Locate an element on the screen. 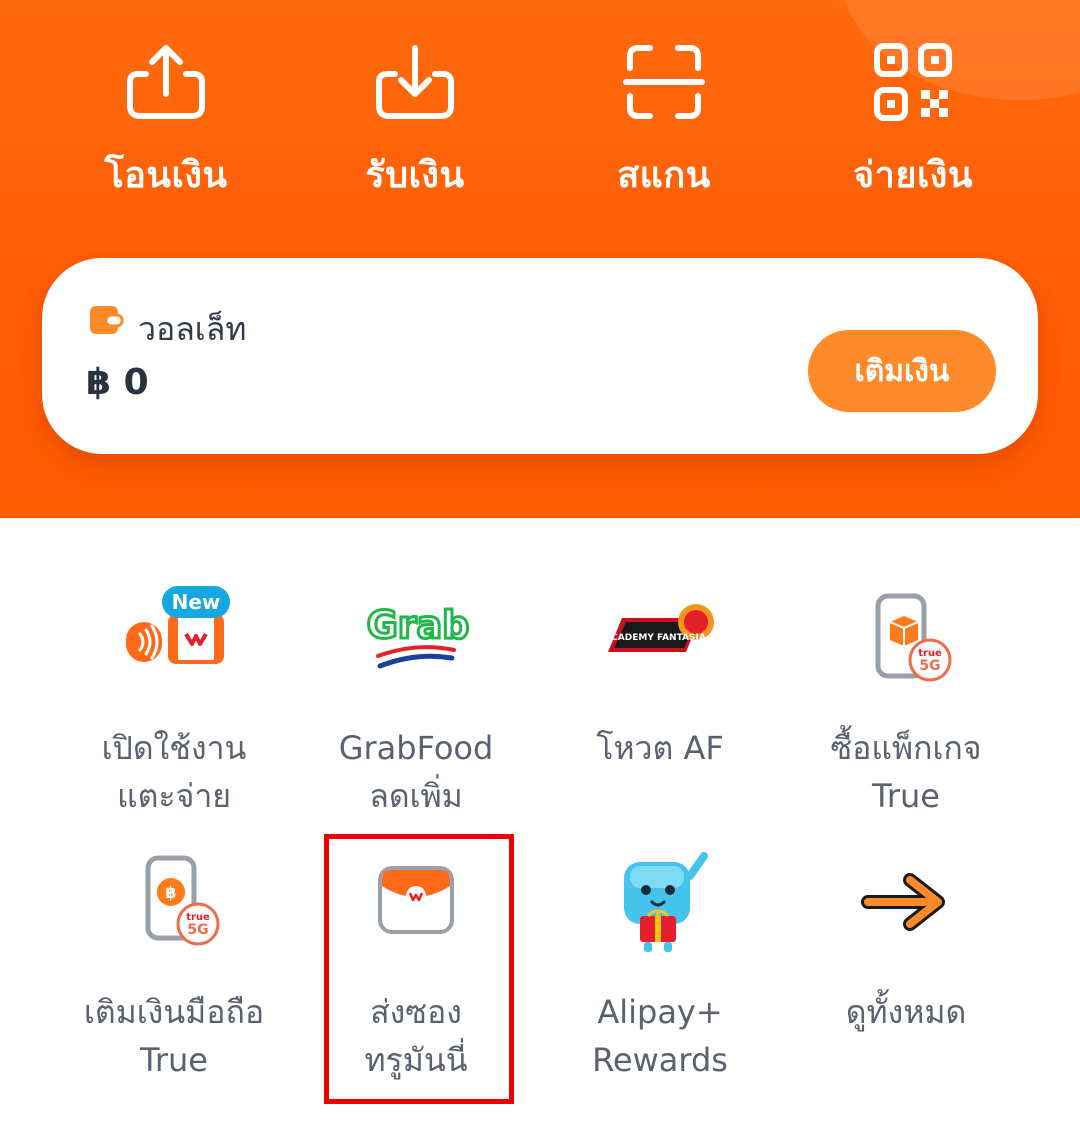 The width and height of the screenshot is (1080, 1125). wallet-balance: ฿ 0 is located at coordinates (117, 382).